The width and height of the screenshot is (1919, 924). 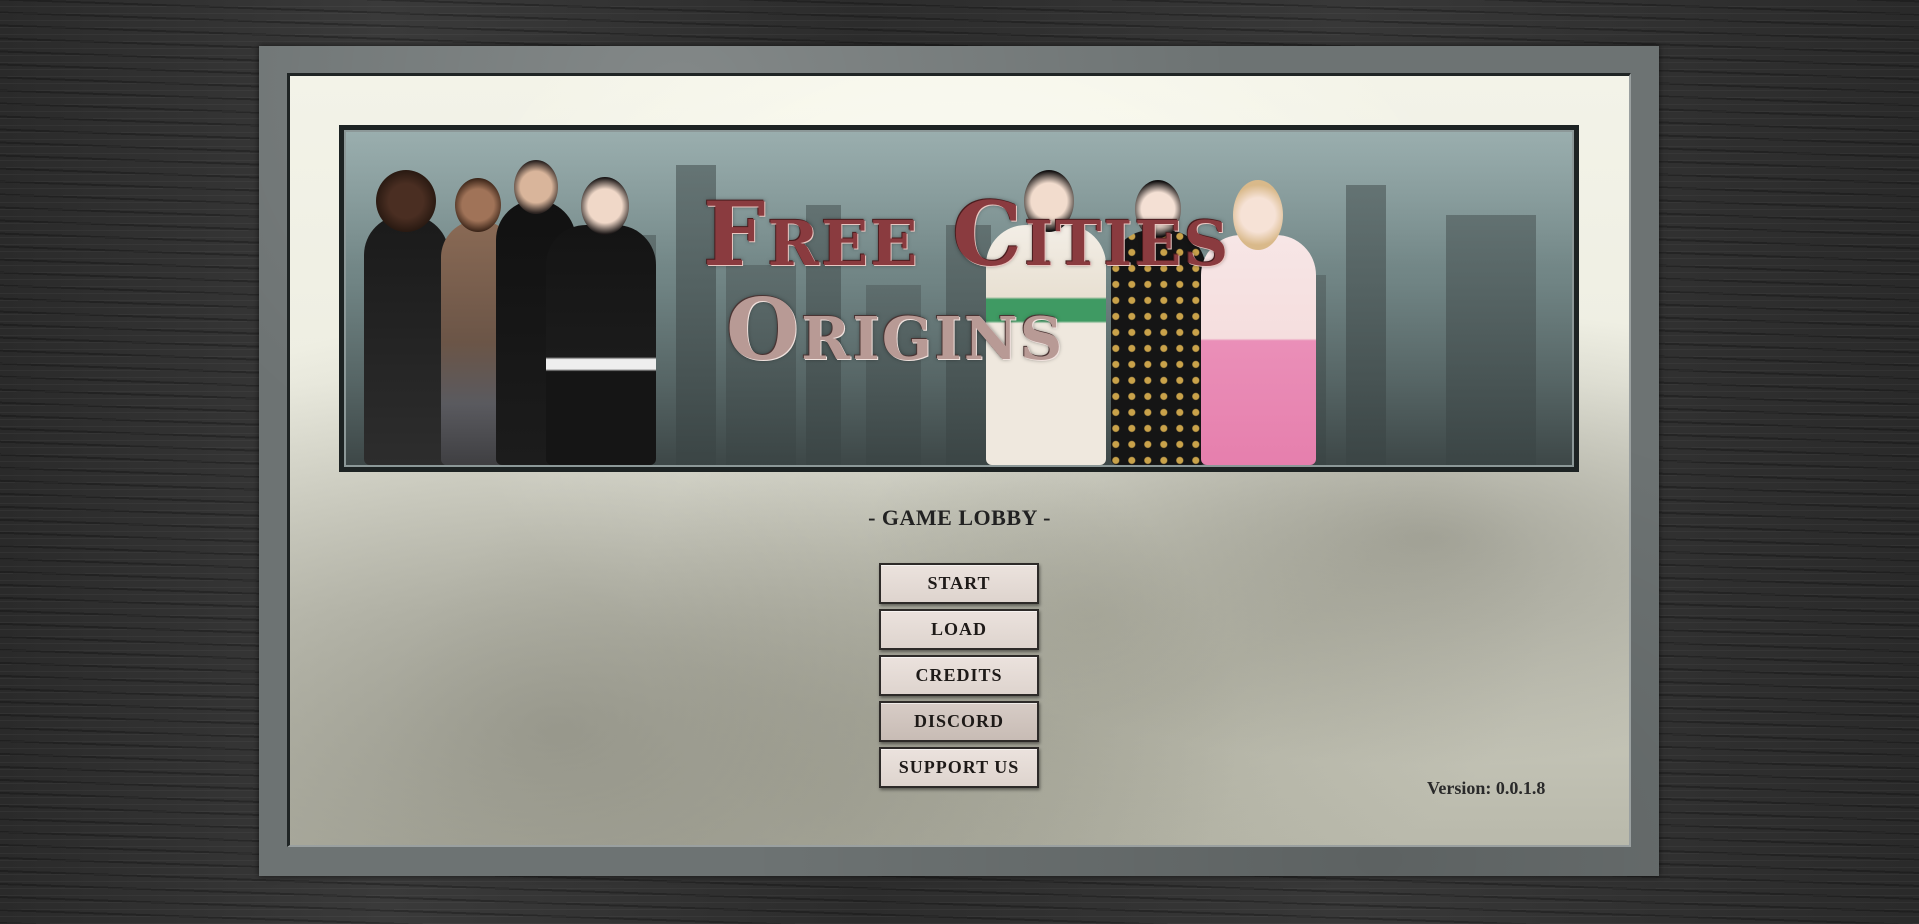 What do you see at coordinates (959, 767) in the screenshot?
I see `support-us-button: SUPPORT US` at bounding box center [959, 767].